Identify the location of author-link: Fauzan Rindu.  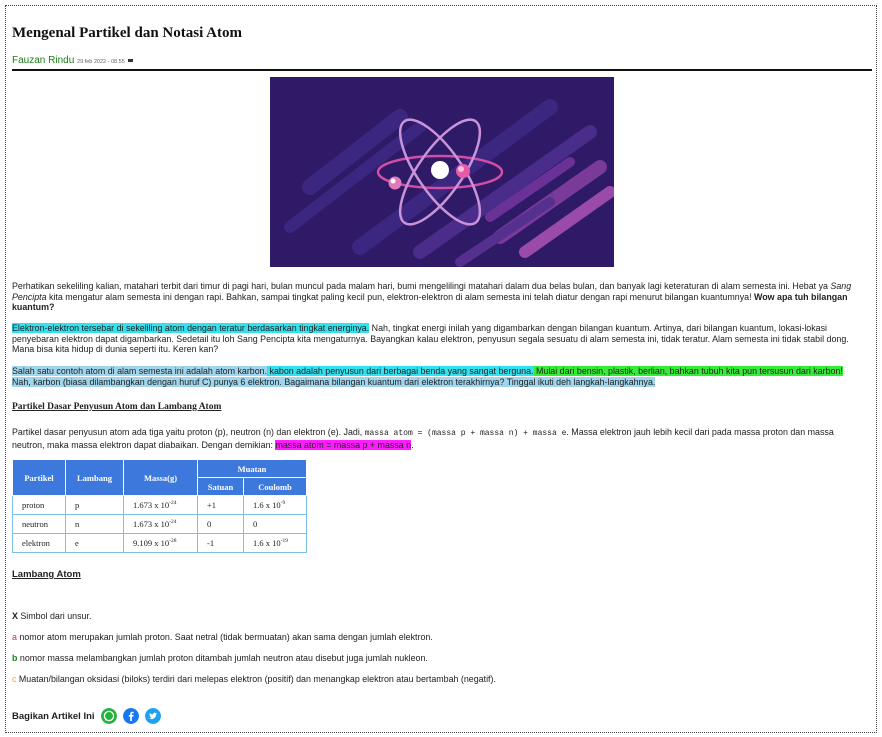
(43, 60).